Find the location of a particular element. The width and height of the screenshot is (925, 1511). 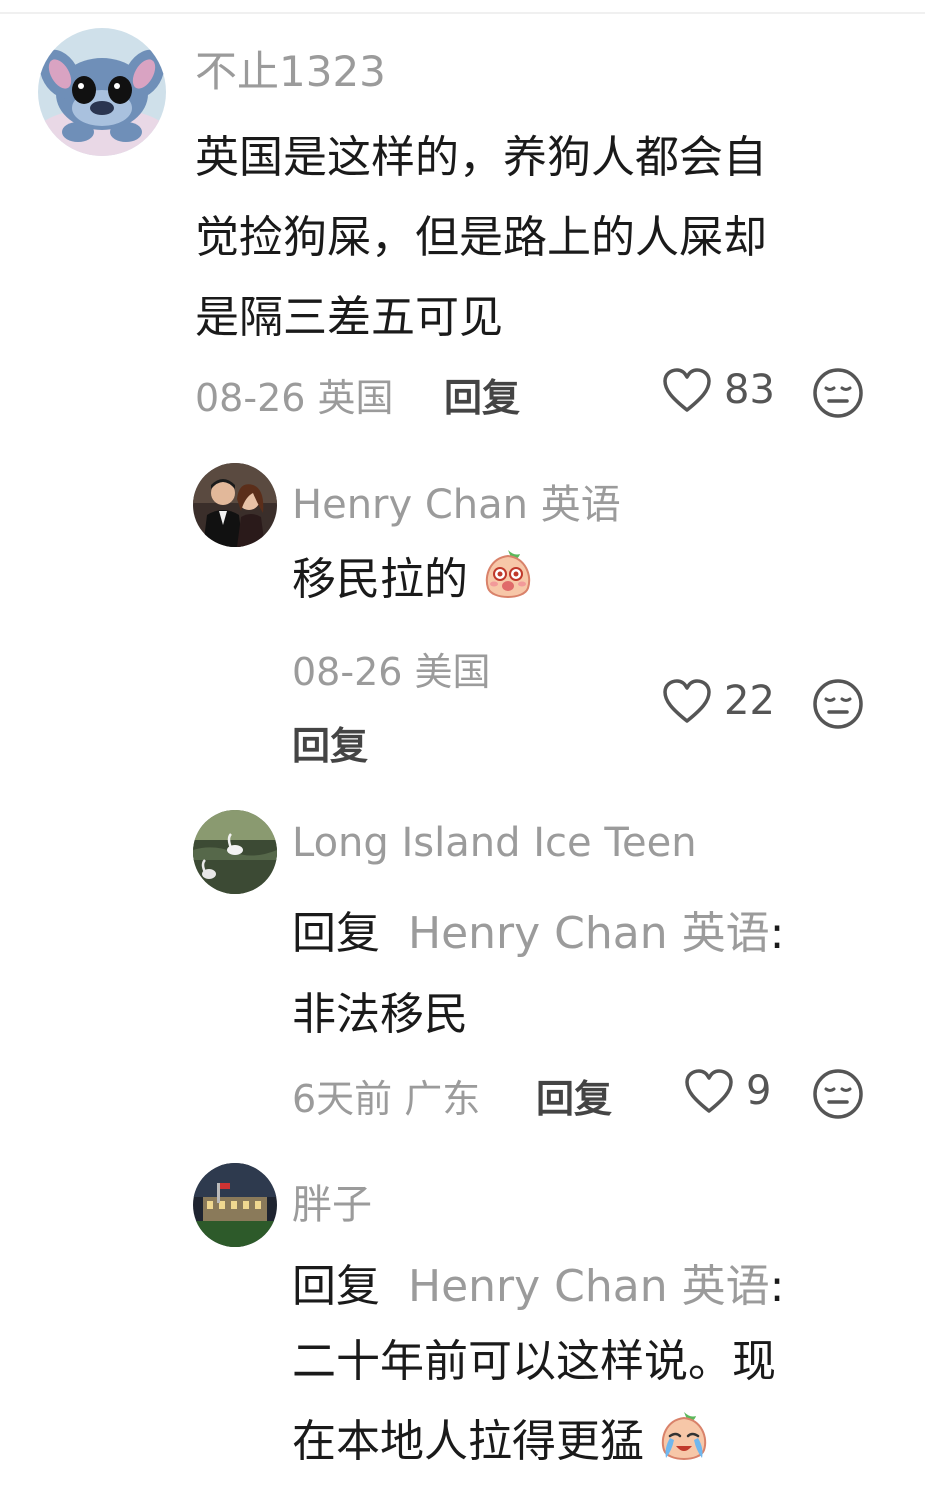

comment-text-line: 是隔三差五可见 is located at coordinates (349, 317).